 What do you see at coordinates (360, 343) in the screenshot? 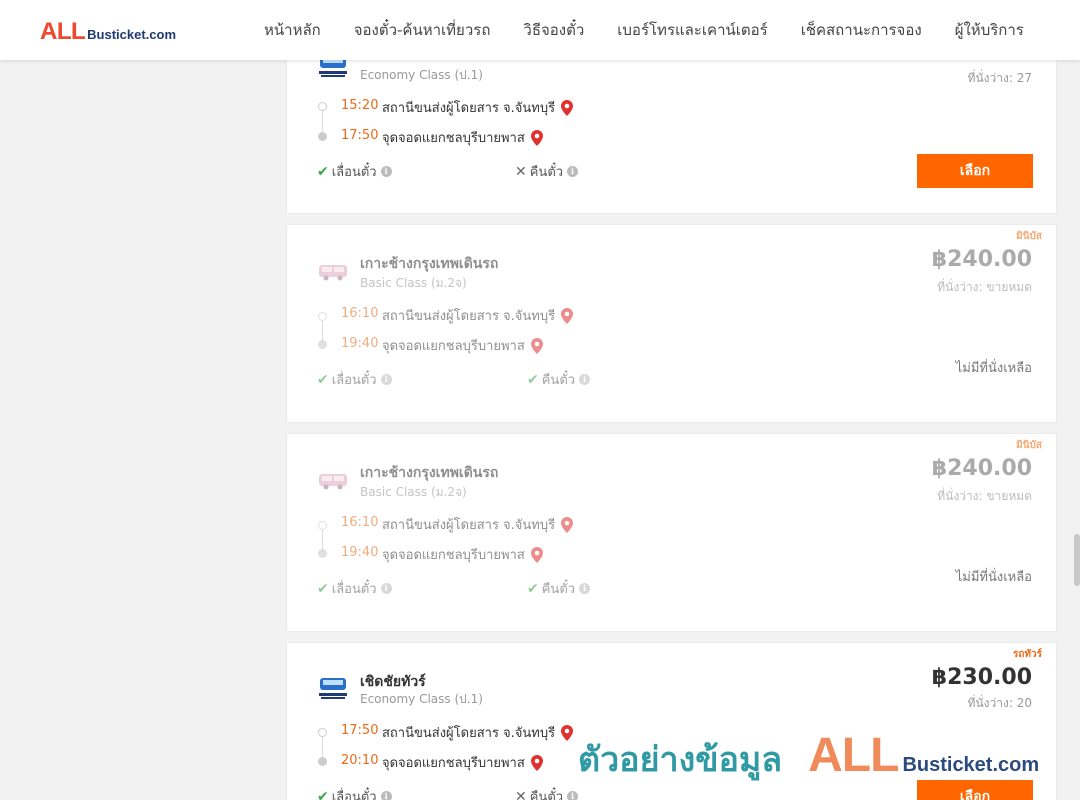
I see `arrive-time: 19:40` at bounding box center [360, 343].